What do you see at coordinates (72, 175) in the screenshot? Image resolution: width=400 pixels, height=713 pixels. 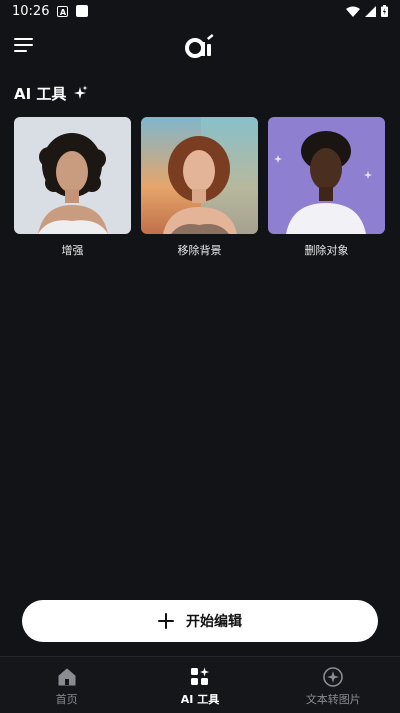 I see `enhance-thumbnail` at bounding box center [72, 175].